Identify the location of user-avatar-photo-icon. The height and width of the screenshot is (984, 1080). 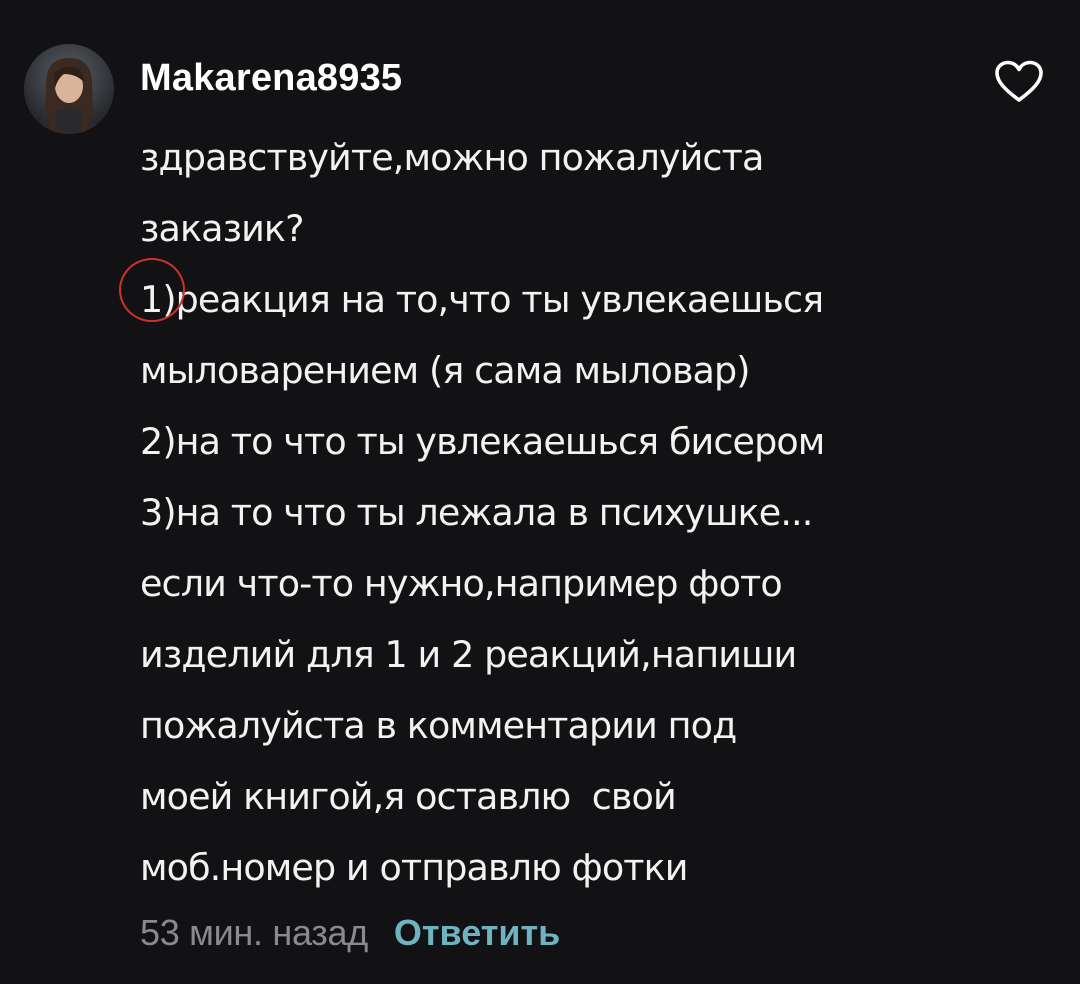
(69, 89).